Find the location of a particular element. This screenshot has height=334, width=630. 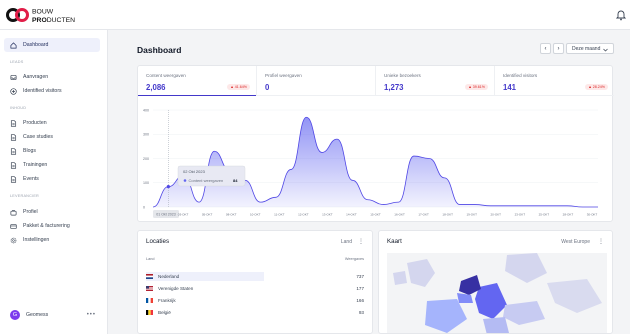

stat-profile-views: Profiel weergaven 0 is located at coordinates (316, 81).